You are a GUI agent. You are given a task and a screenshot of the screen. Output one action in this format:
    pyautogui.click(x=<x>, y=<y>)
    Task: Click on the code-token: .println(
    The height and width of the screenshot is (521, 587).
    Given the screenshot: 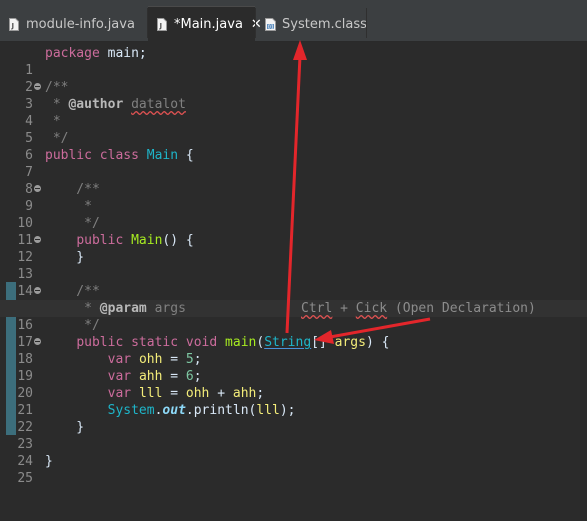 What is the action you would take?
    pyautogui.click(x=221, y=410)
    